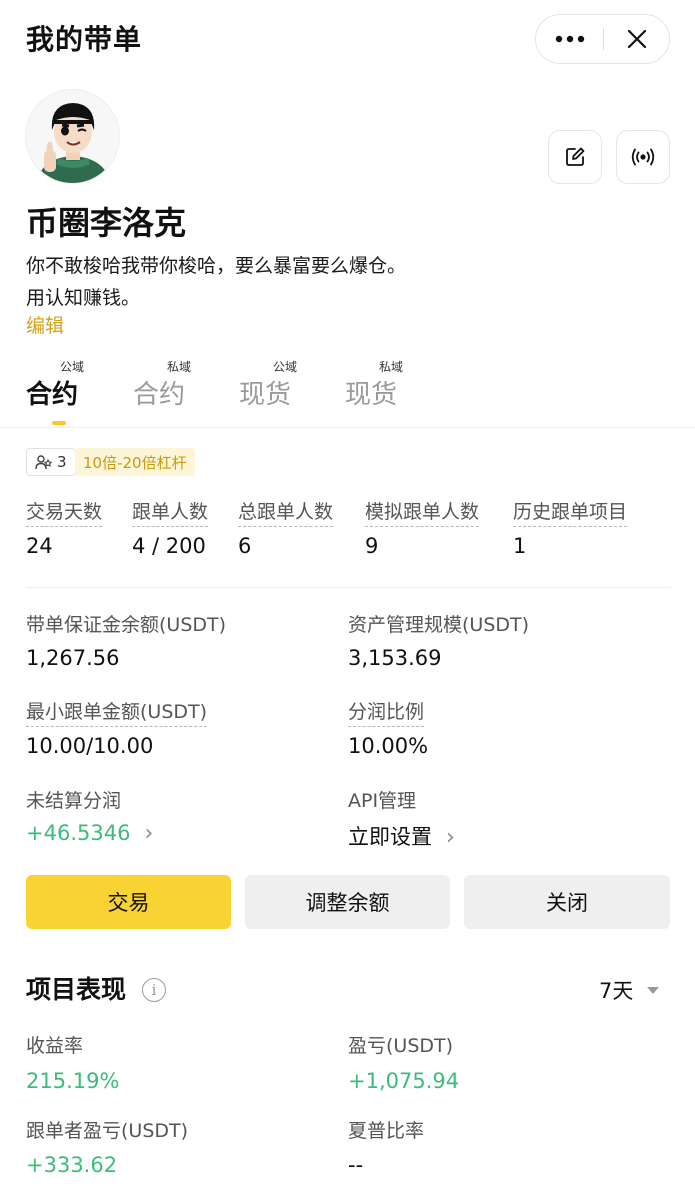 The image size is (695, 1200). I want to click on close-button, so click(637, 39).